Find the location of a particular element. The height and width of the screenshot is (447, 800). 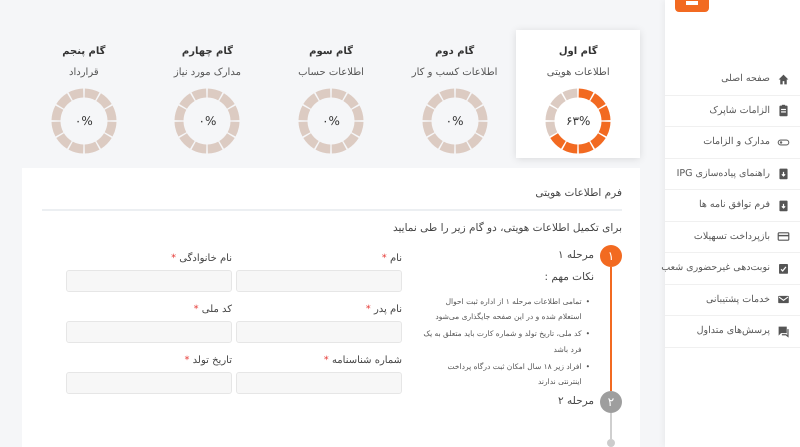

sidebar-item: صفحه اصلی is located at coordinates (732, 80).